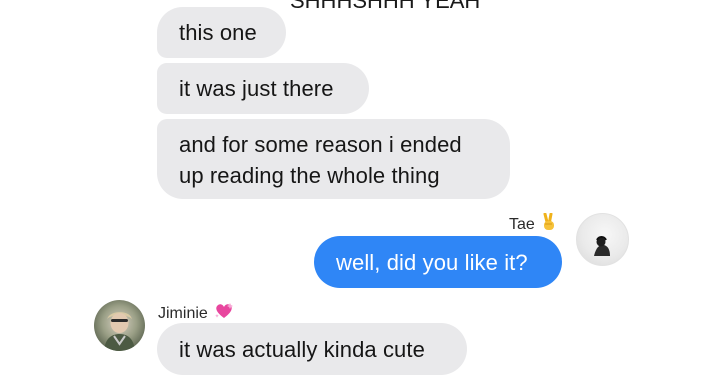 This screenshot has height=381, width=719. What do you see at coordinates (522, 224) in the screenshot?
I see `sender-name-label: Tae` at bounding box center [522, 224].